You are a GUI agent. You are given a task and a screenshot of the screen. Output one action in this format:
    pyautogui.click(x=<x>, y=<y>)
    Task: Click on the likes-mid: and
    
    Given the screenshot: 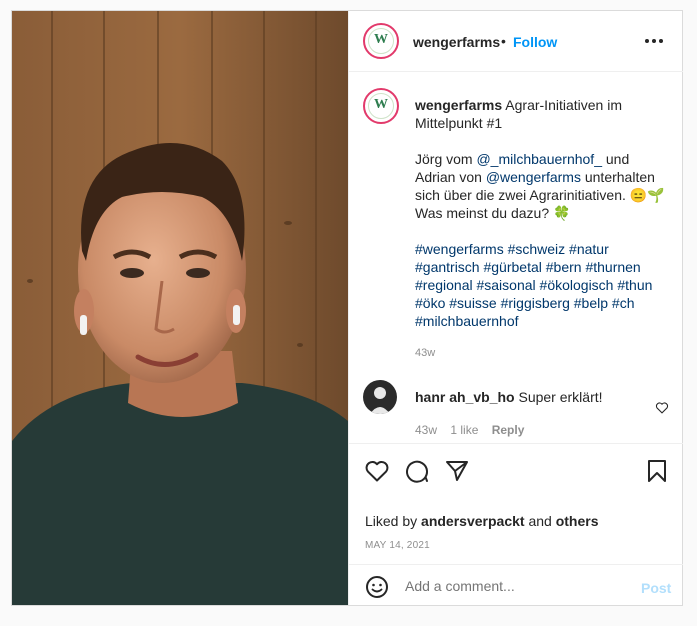 What is the action you would take?
    pyautogui.click(x=540, y=521)
    